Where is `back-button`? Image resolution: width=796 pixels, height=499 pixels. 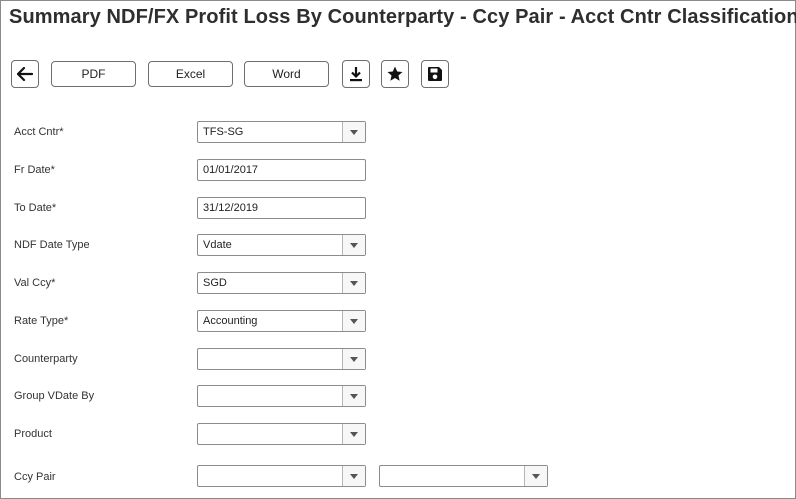
back-button is located at coordinates (25, 74).